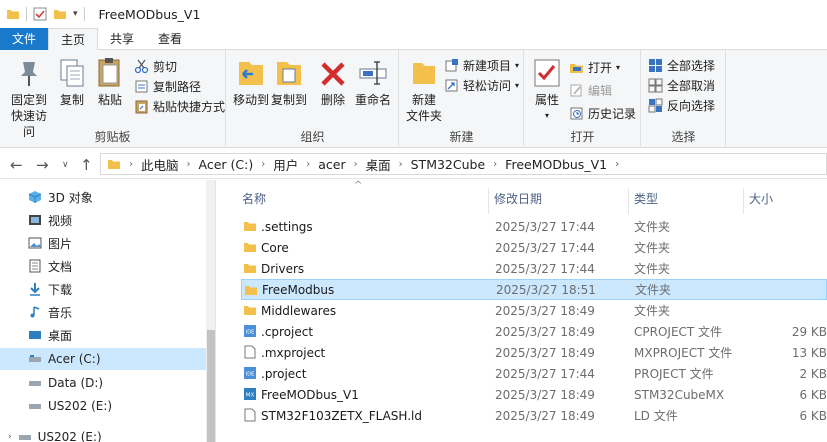 The height and width of the screenshot is (442, 827). I want to click on copy-path-button: 复制路径, so click(167, 86).